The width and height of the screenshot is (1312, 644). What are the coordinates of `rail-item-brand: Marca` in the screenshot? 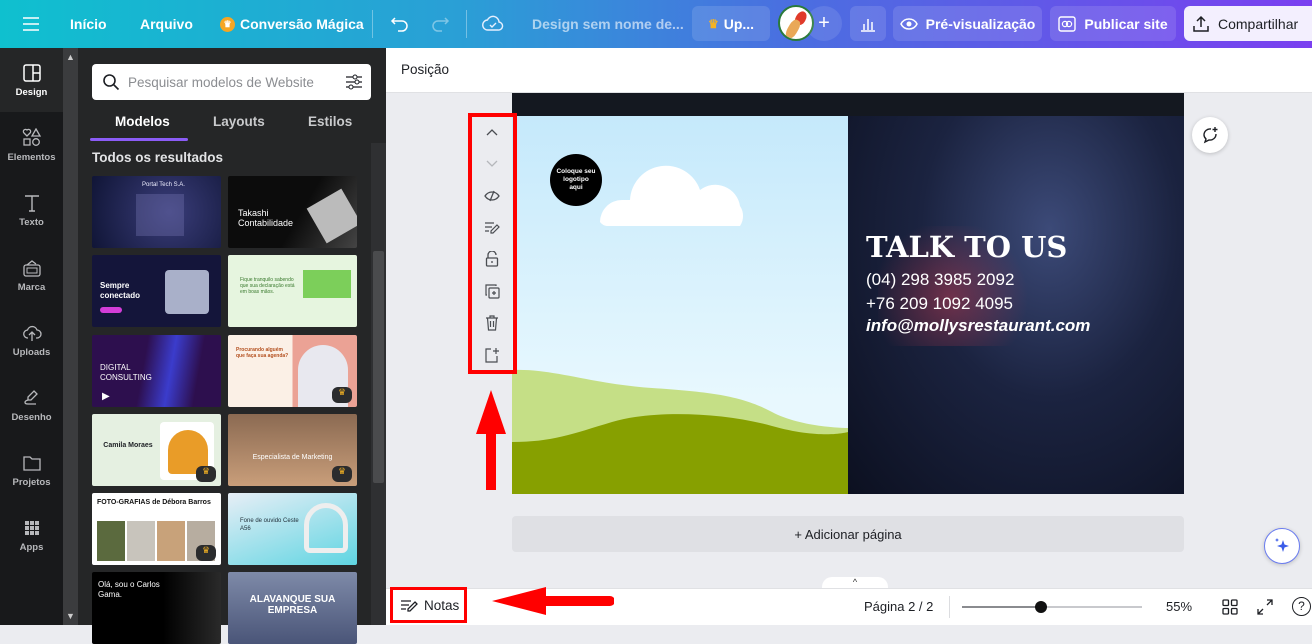 It's located at (31, 275).